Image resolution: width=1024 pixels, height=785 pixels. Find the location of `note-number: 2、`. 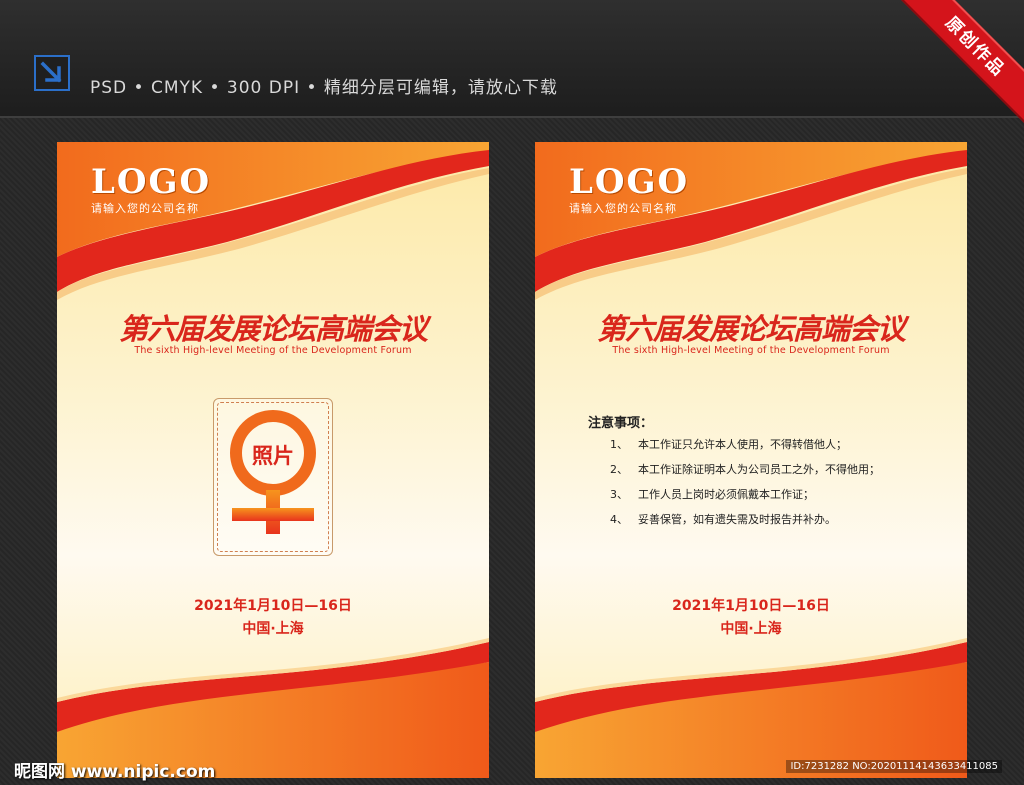

note-number: 2、 is located at coordinates (619, 469).